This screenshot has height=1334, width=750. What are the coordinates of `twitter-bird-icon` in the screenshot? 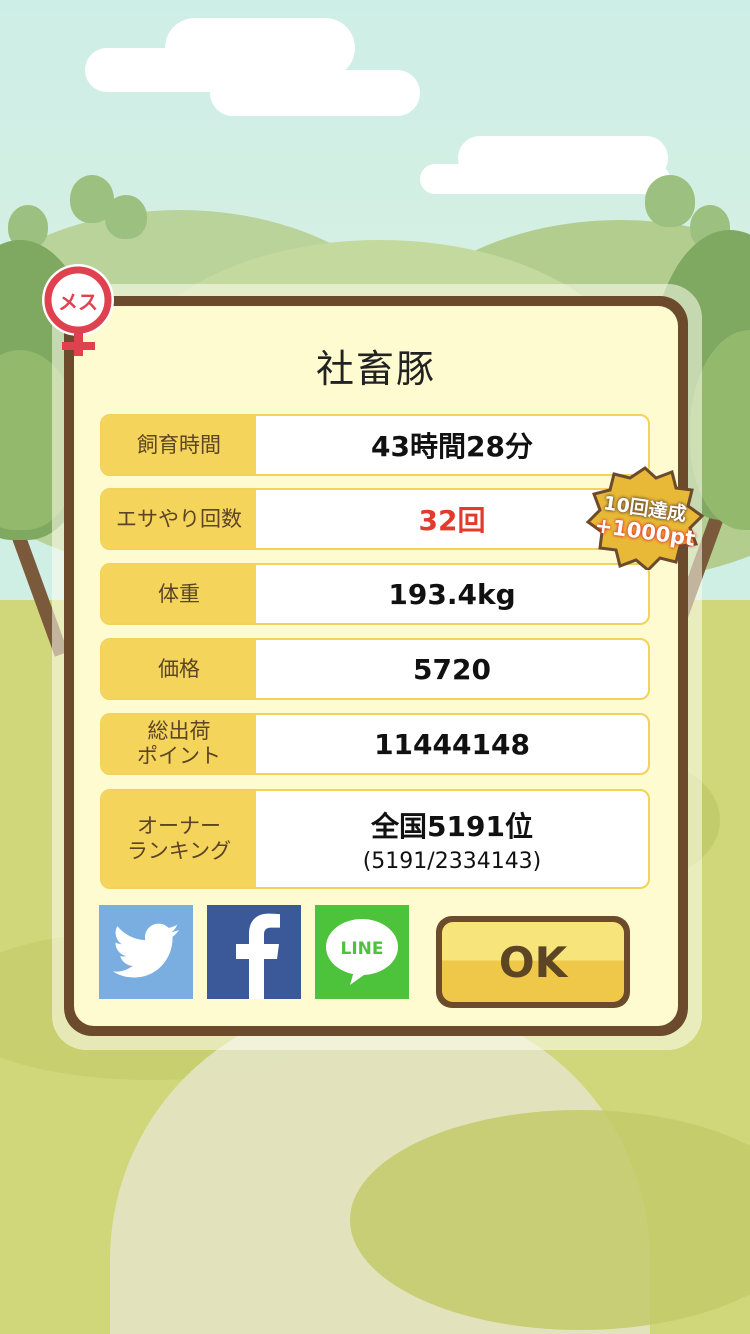 It's located at (145, 950).